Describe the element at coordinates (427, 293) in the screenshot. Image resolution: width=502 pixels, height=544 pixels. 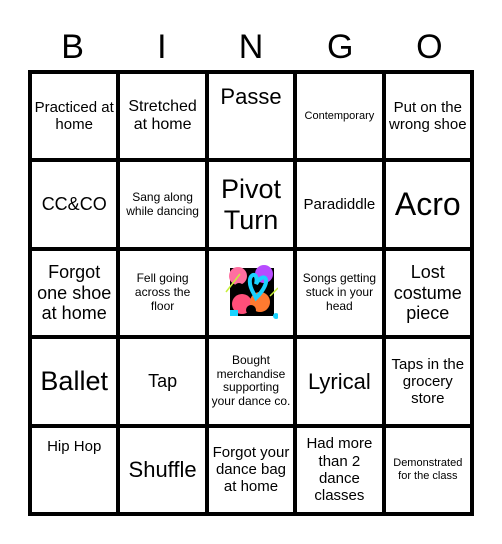
I see `bingo-cell: Lost costume piece` at that location.